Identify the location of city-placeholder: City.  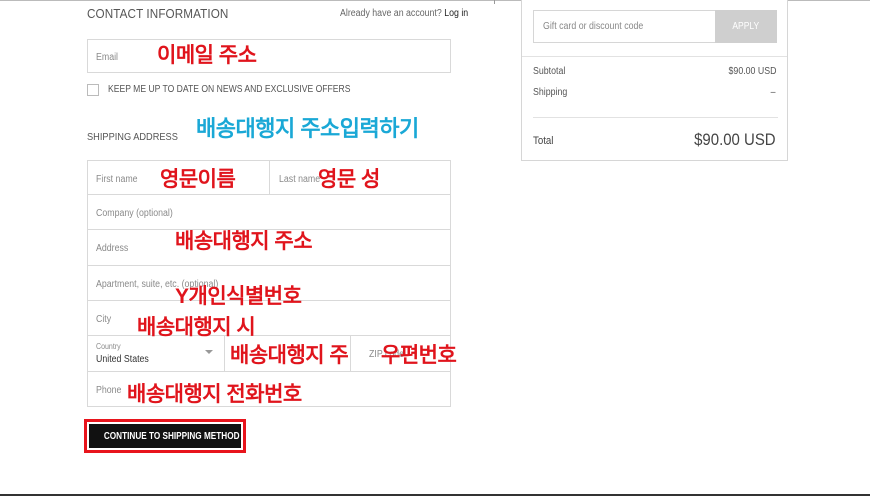
(104, 319).